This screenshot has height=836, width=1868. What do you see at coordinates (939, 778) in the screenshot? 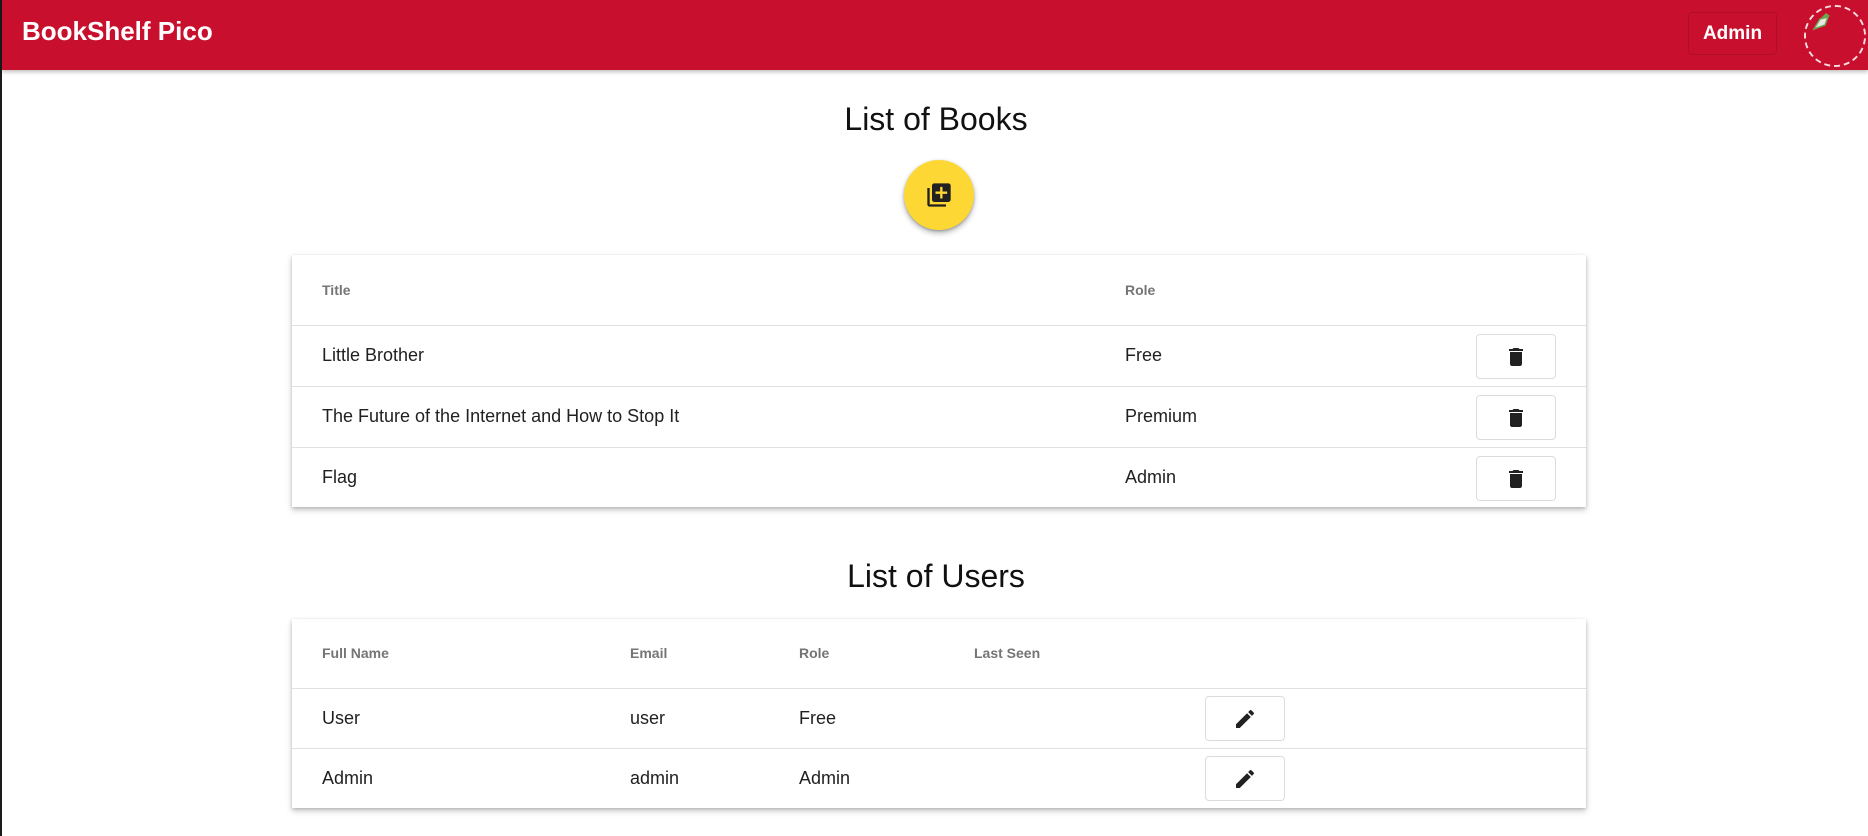
I see `table-row: Admin admin Admin` at bounding box center [939, 778].